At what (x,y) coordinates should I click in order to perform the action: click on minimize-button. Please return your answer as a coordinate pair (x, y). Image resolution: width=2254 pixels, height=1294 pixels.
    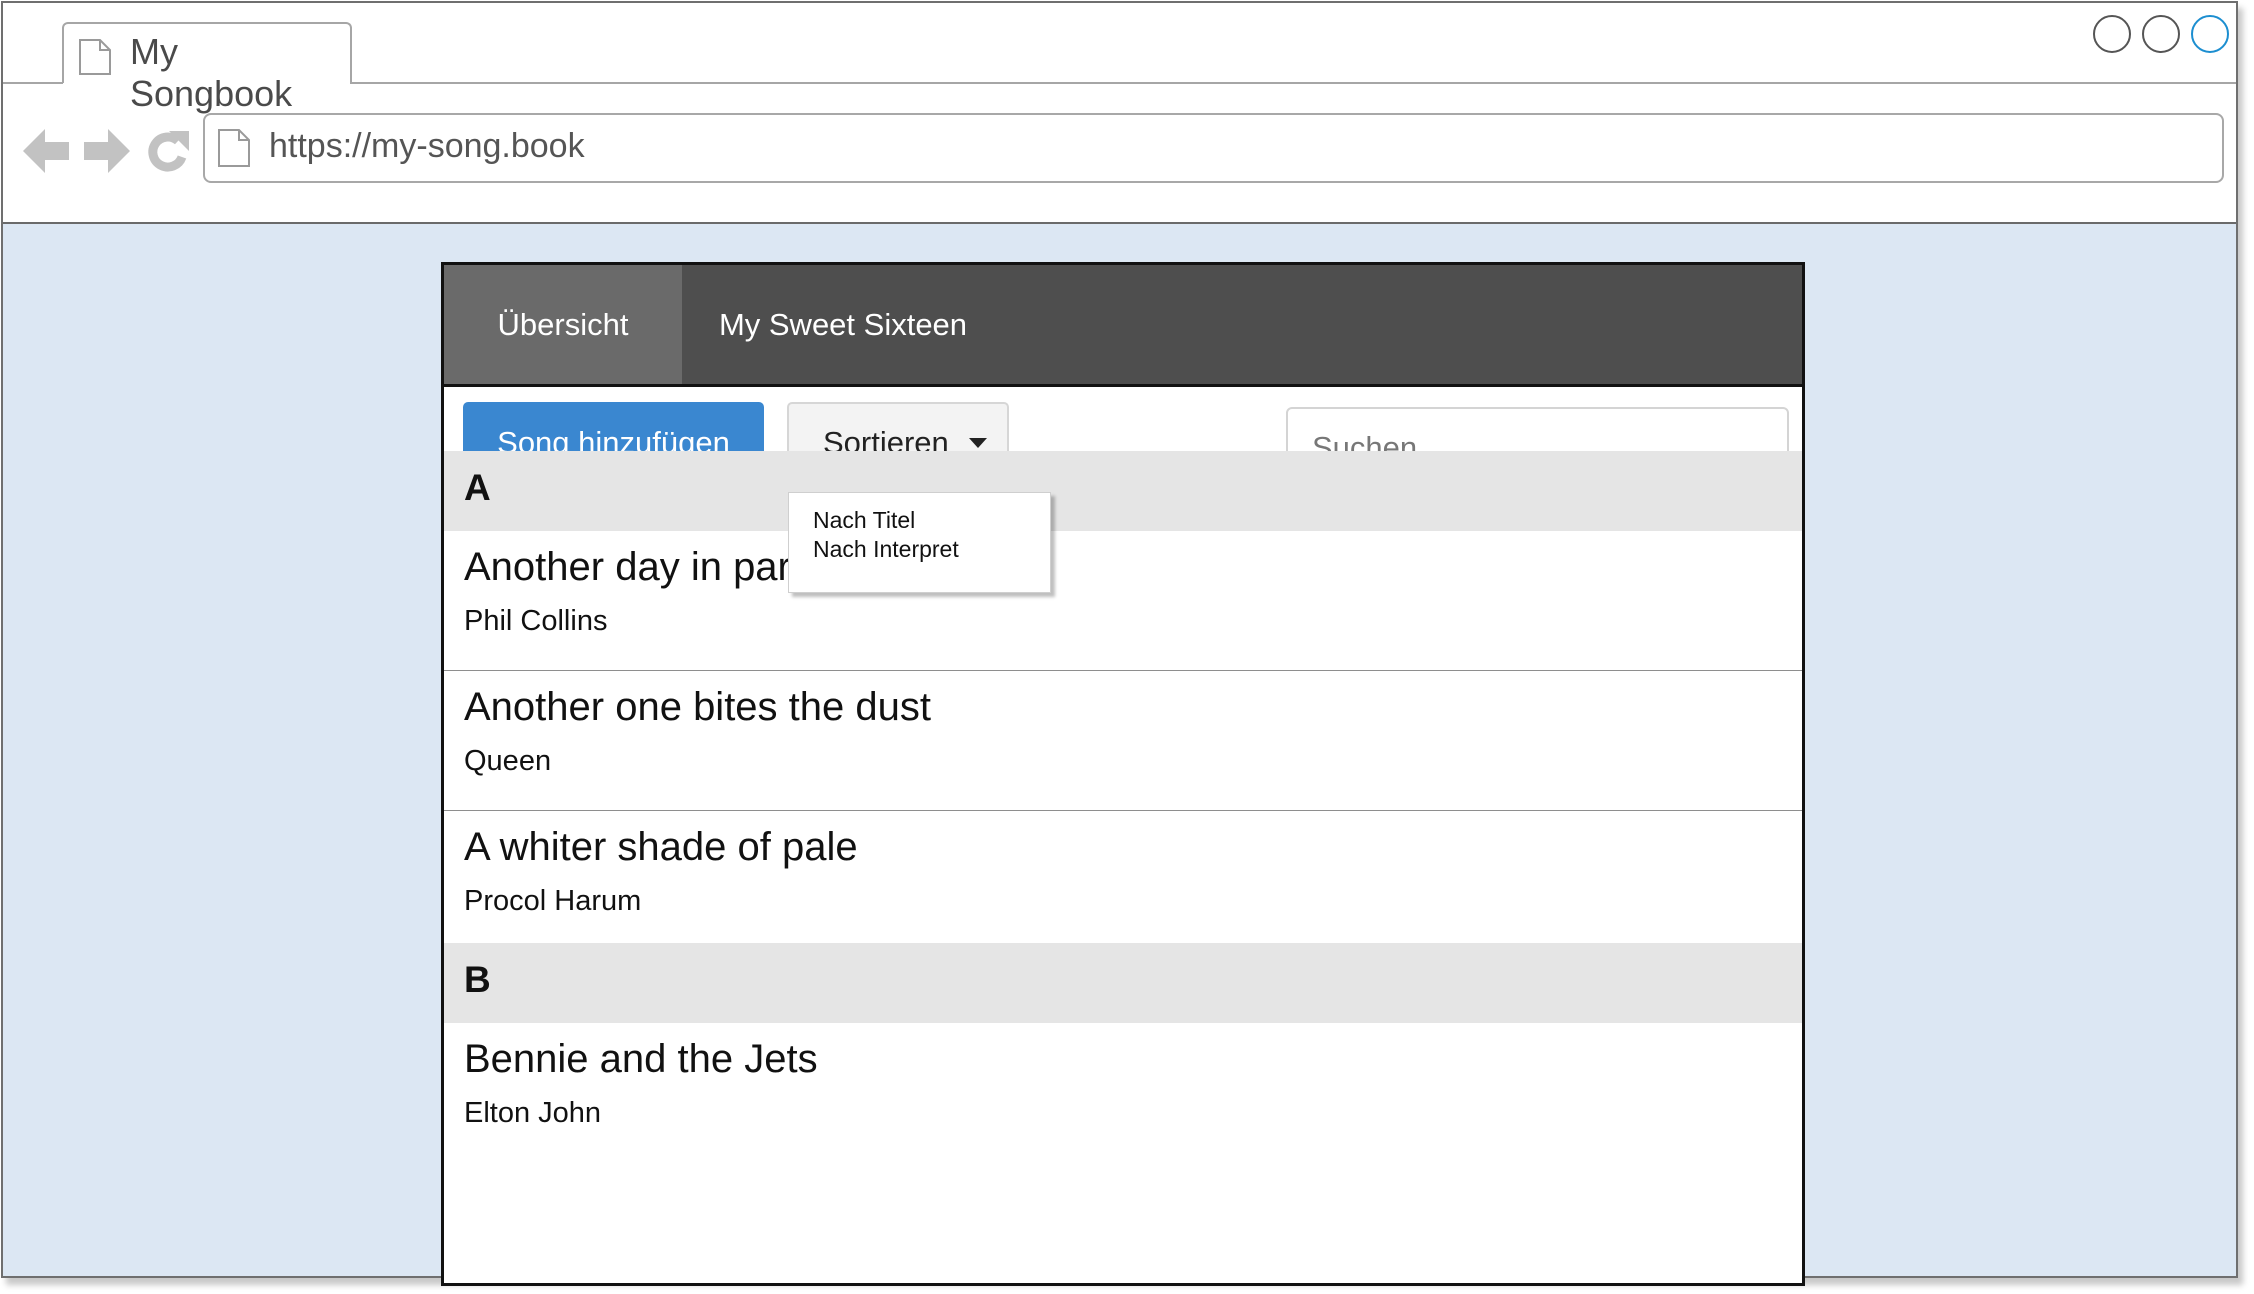
    Looking at the image, I should click on (2112, 34).